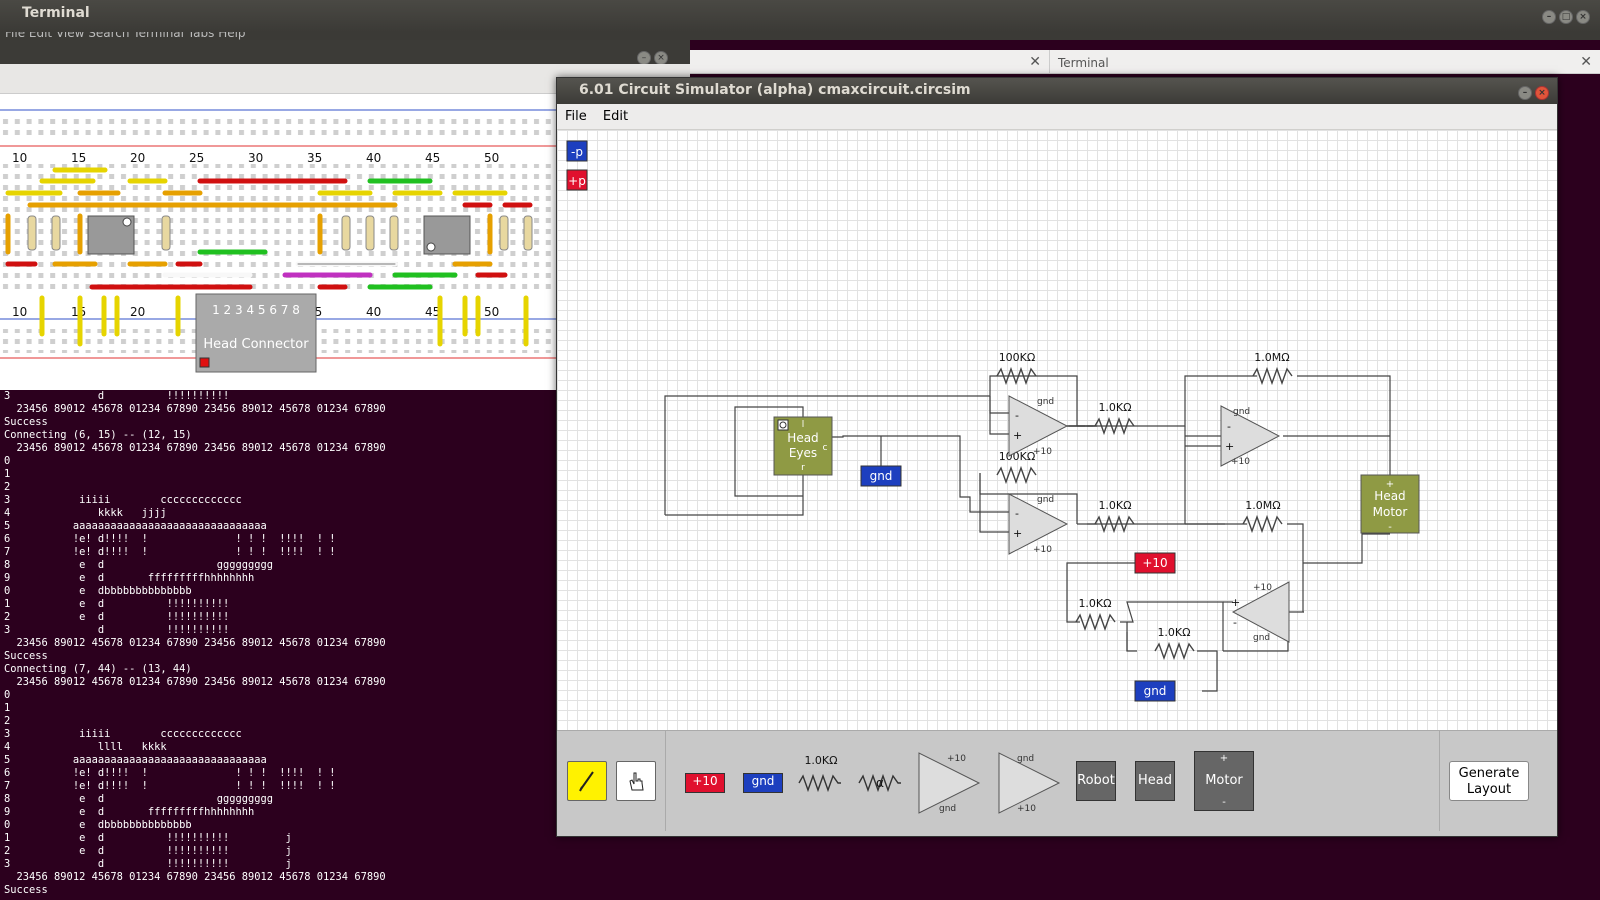  What do you see at coordinates (1155, 691) in the screenshot?
I see `gnd-tag-2: gnd` at bounding box center [1155, 691].